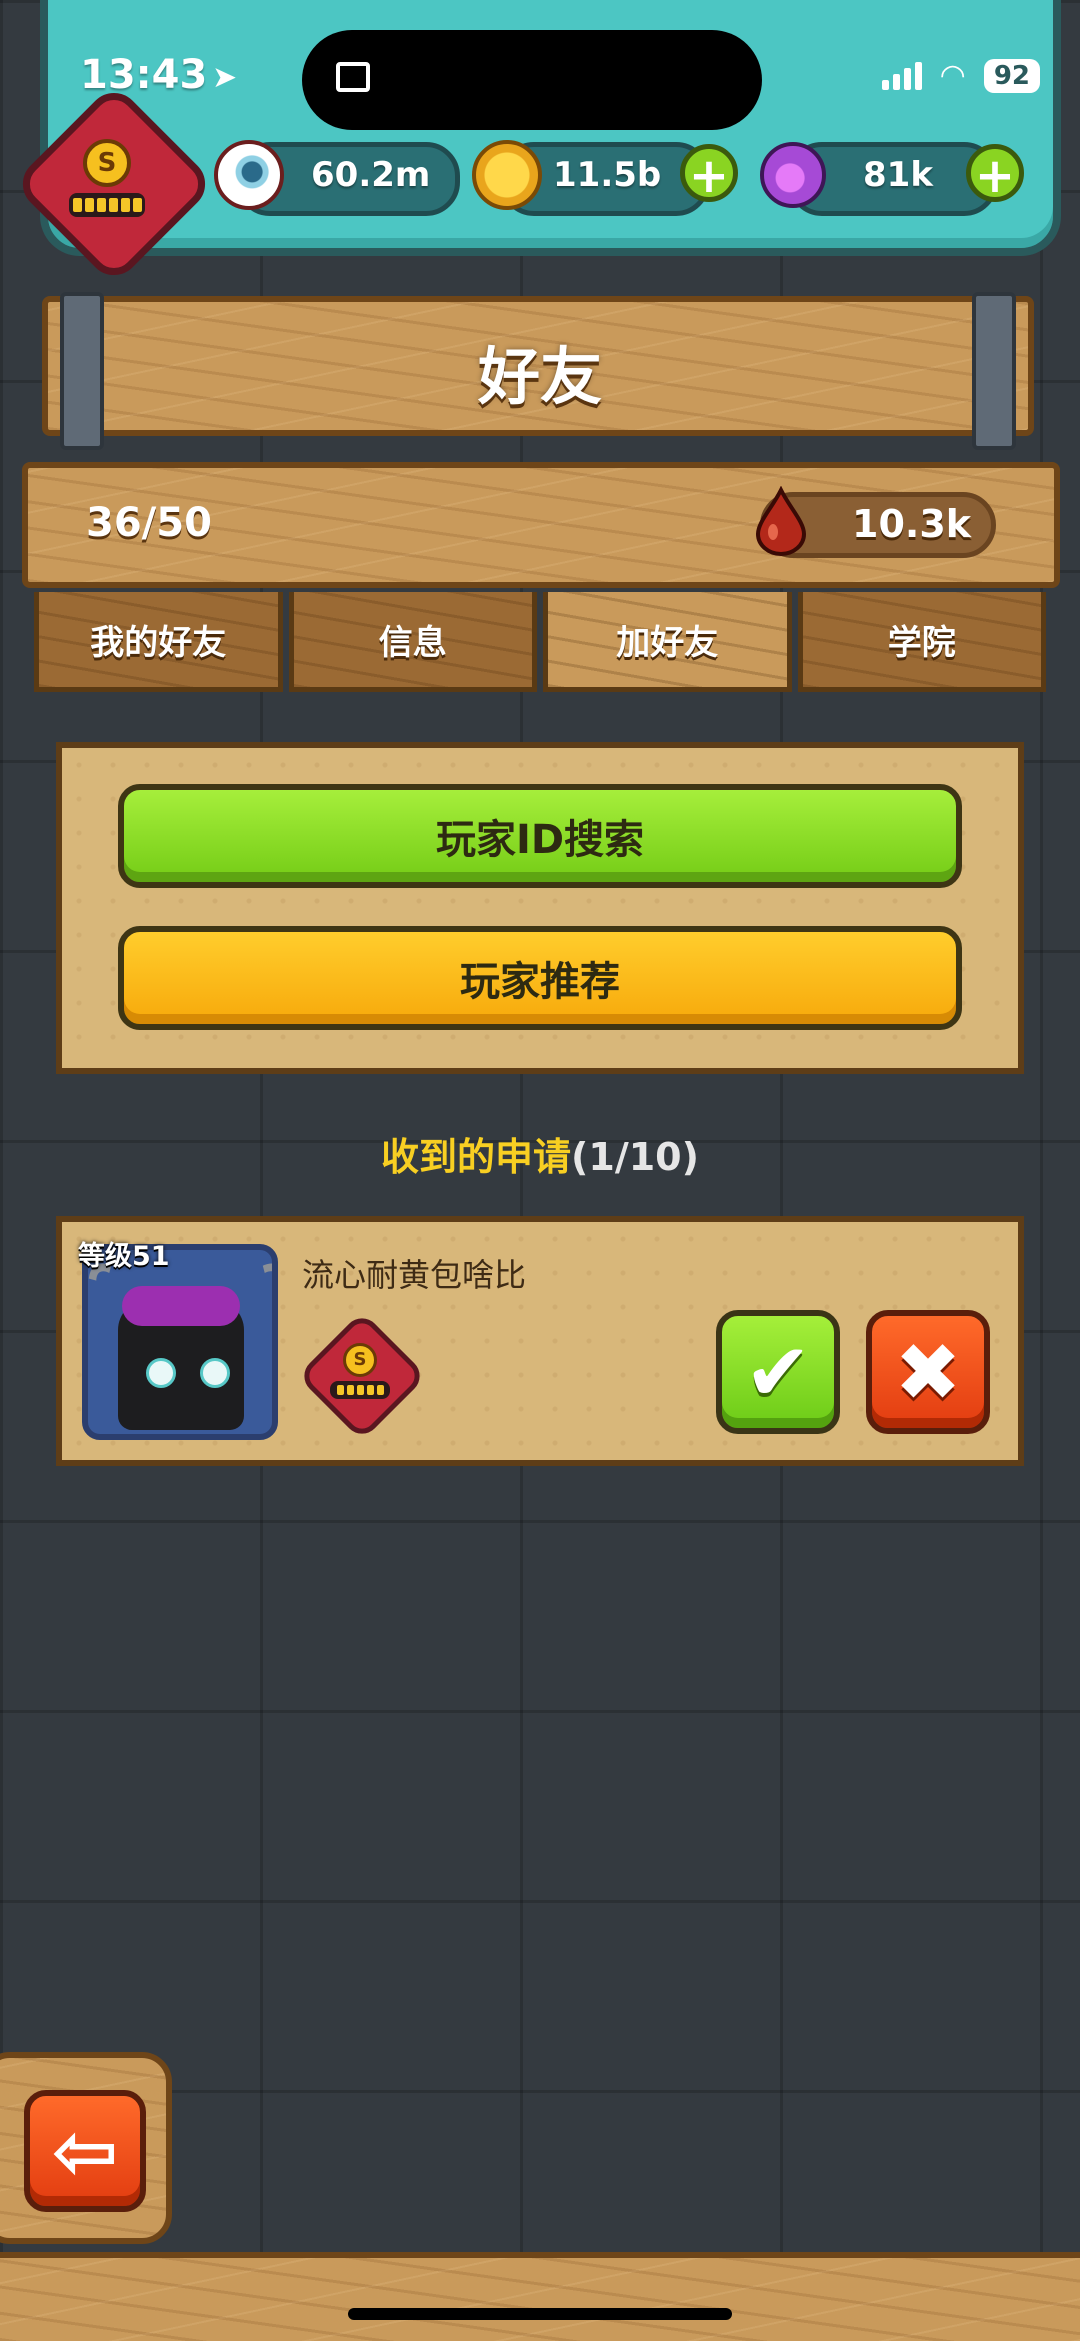 The width and height of the screenshot is (1080, 2341). I want to click on reject-request-button: ✖, so click(928, 1372).